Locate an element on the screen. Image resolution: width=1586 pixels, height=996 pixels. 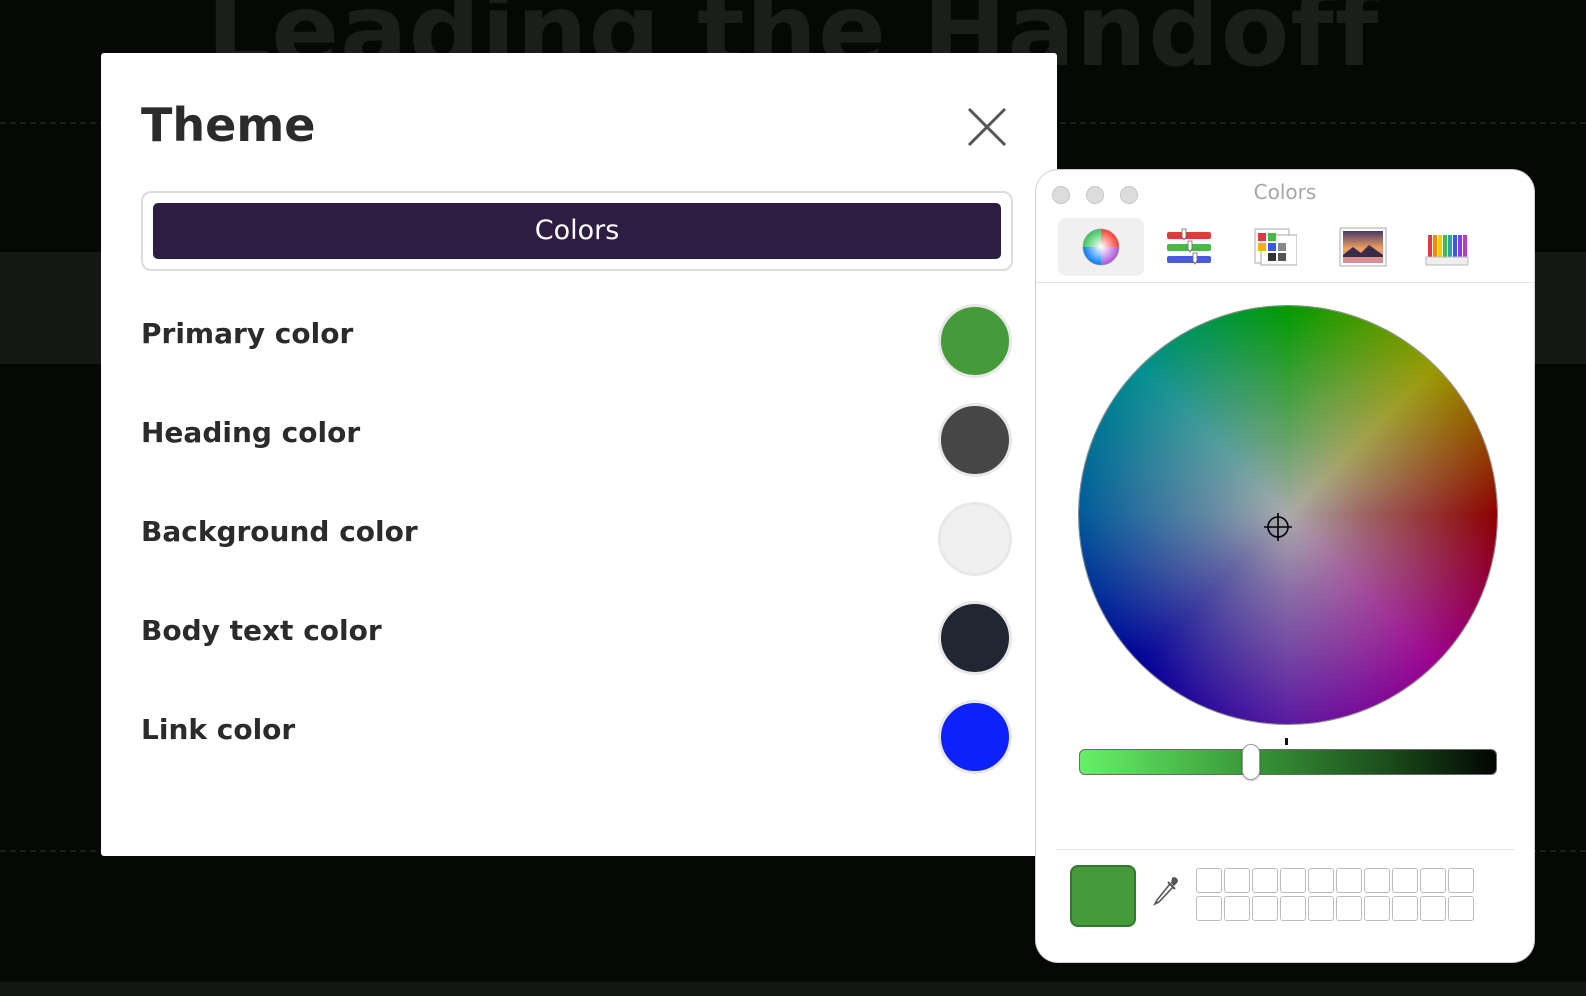
color-label: Primary color is located at coordinates (247, 333).